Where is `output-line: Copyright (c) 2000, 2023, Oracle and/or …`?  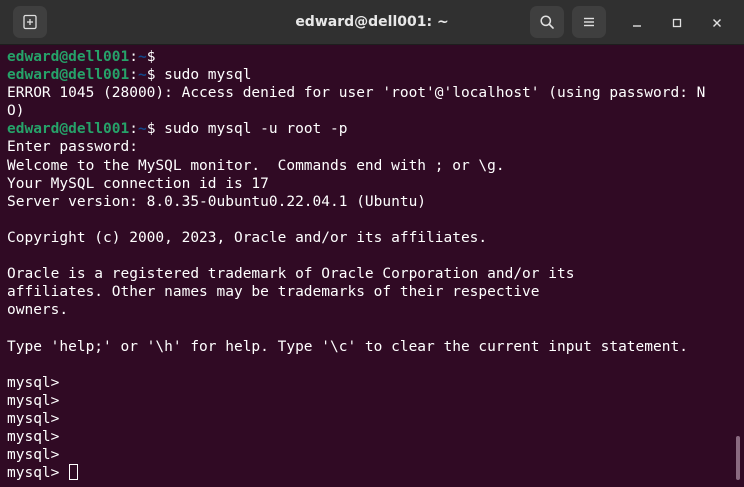
output-line: Copyright (c) 2000, 2023, Oracle and/or … is located at coordinates (371, 238).